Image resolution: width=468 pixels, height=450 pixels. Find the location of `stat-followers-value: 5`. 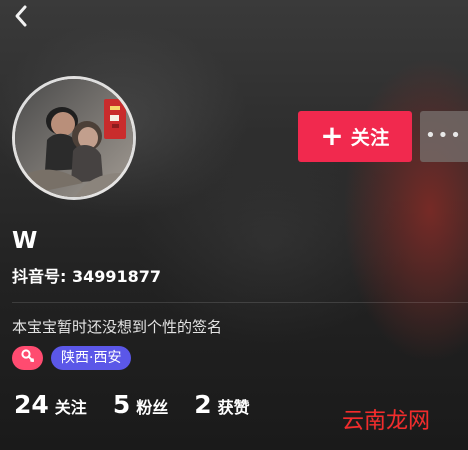

stat-followers-value: 5 is located at coordinates (121, 404).